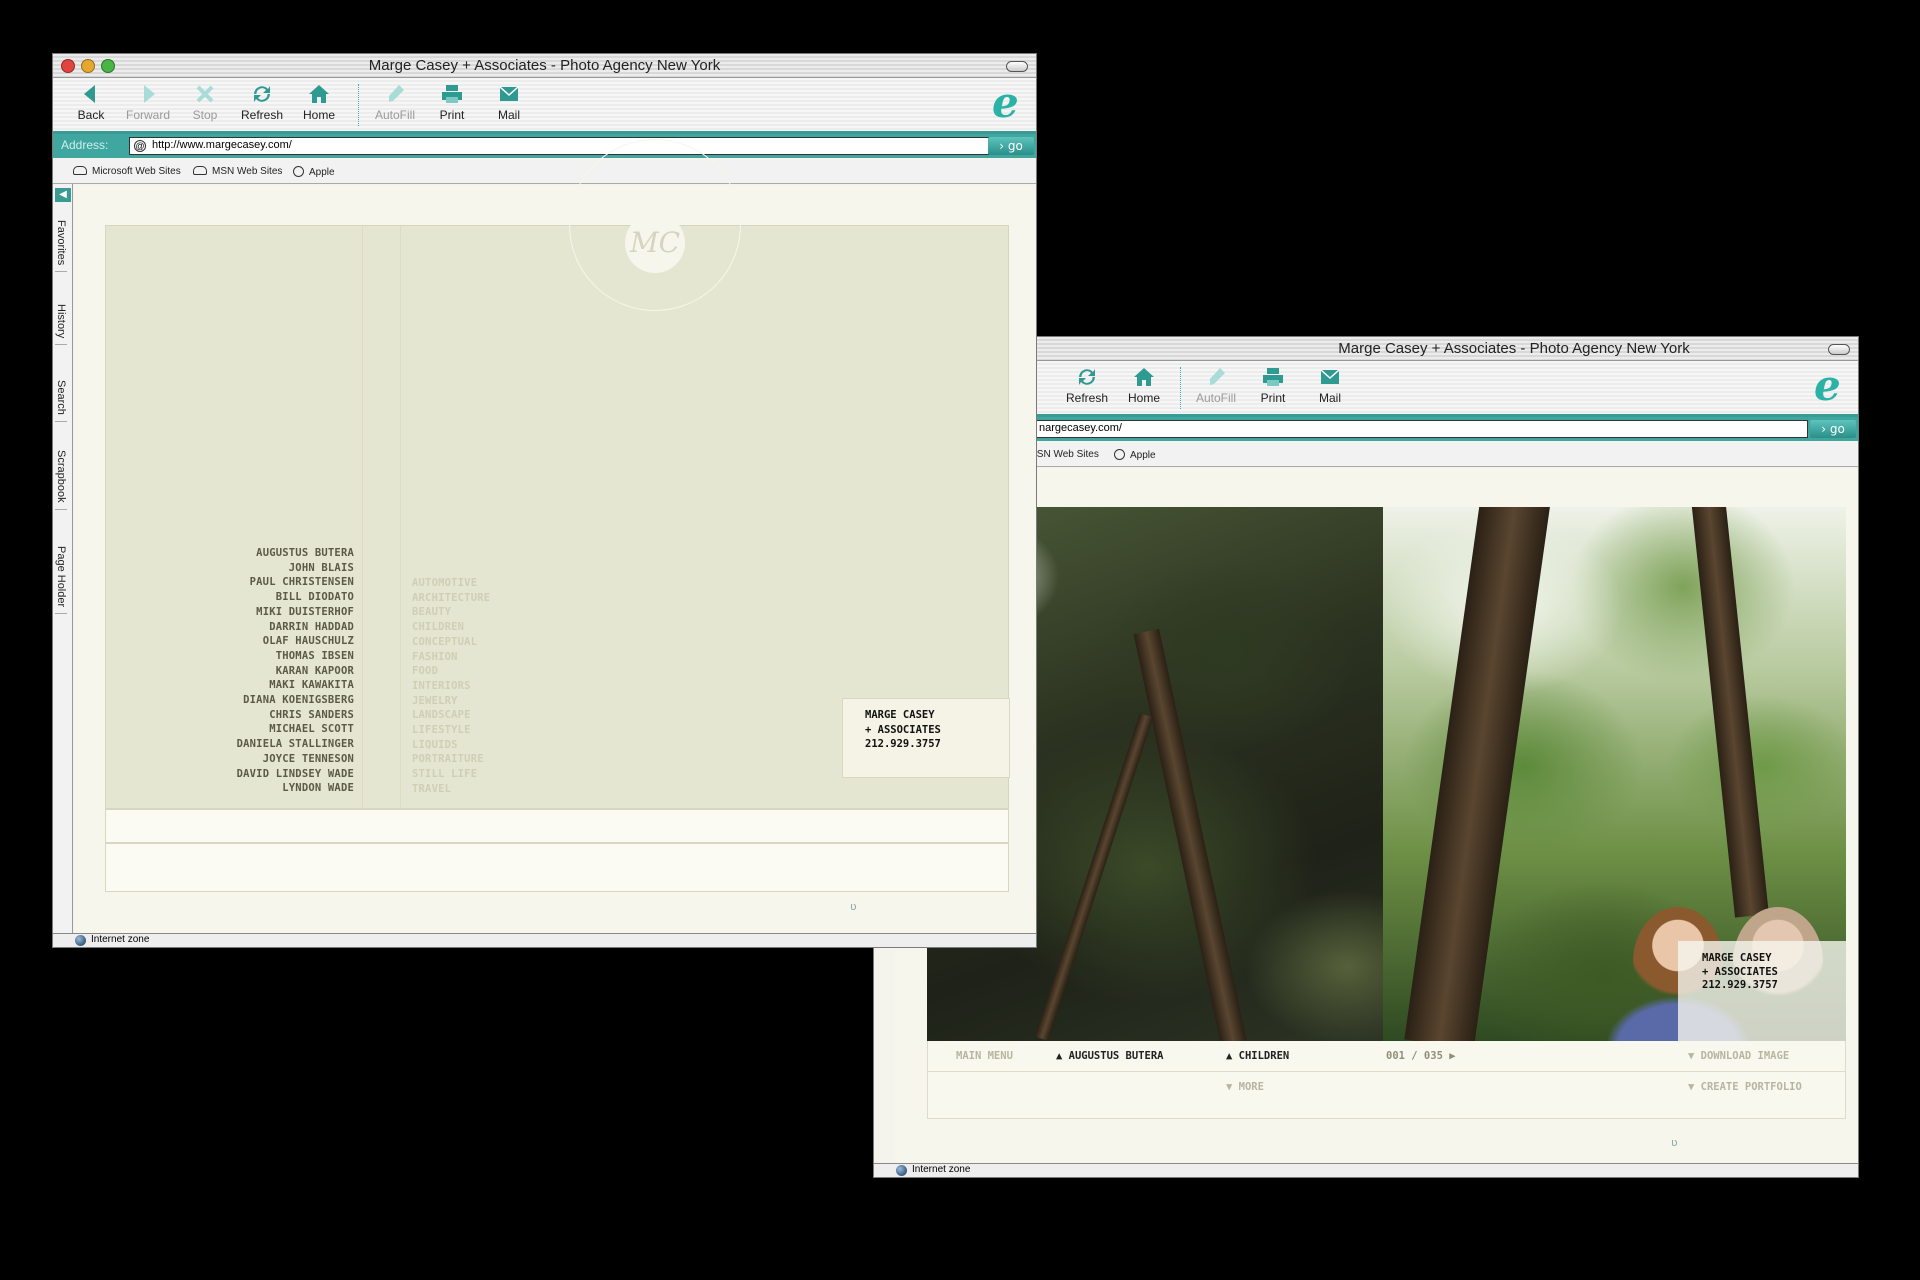 The width and height of the screenshot is (1920, 1280). Describe the element at coordinates (452, 94) in the screenshot. I see `printer-icon` at that location.